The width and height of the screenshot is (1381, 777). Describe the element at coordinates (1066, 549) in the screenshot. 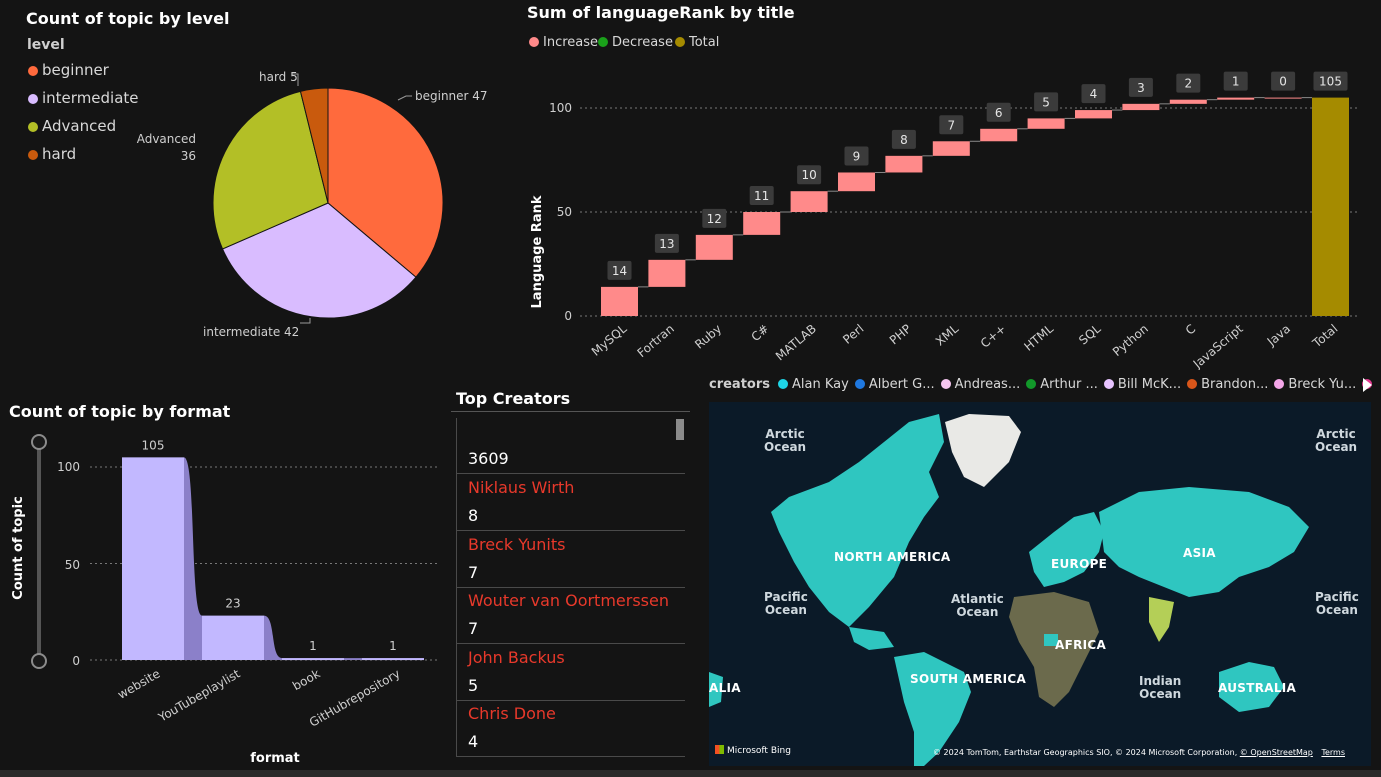

I see `europe-region` at that location.